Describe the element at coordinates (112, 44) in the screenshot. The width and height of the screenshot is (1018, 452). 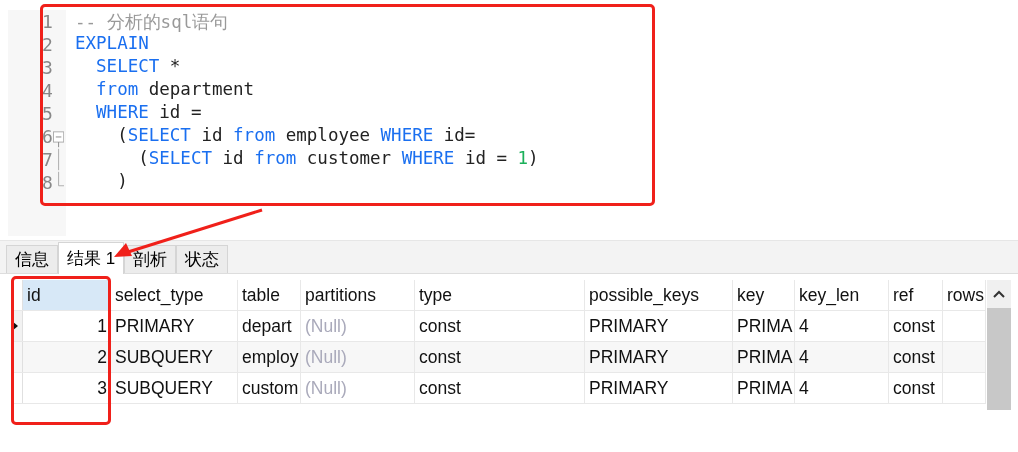
I see `code-line: EXPLAIN` at that location.